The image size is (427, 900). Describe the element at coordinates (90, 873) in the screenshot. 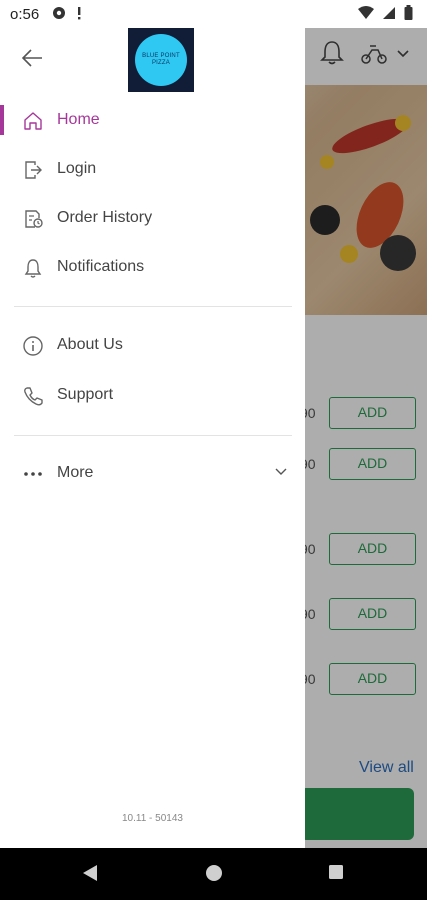

I see `nav-back-icon` at that location.